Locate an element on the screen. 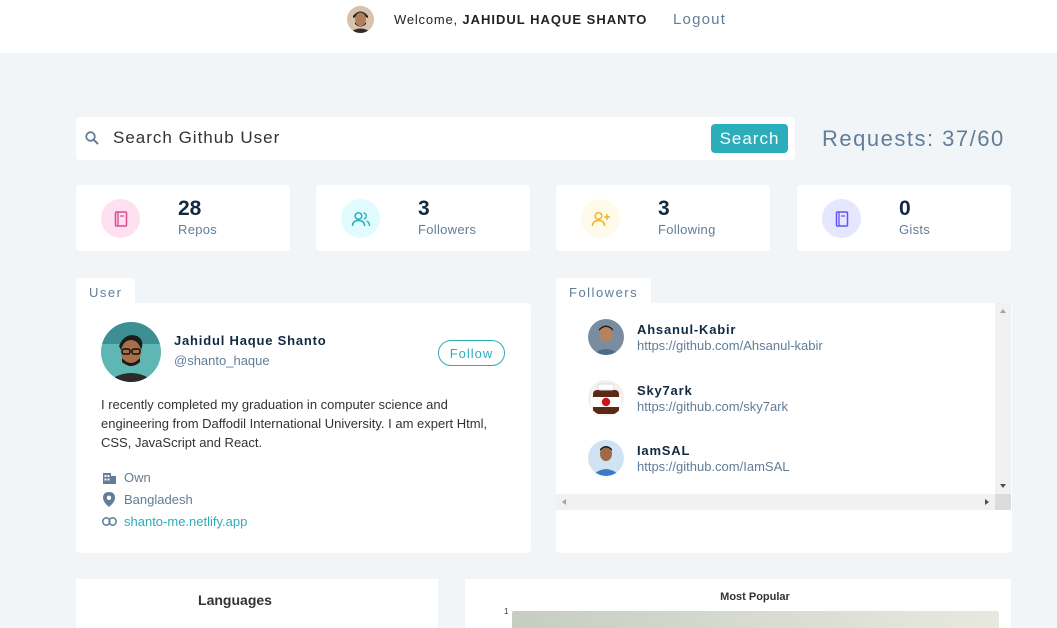  user-card-tab: User is located at coordinates (106, 291).